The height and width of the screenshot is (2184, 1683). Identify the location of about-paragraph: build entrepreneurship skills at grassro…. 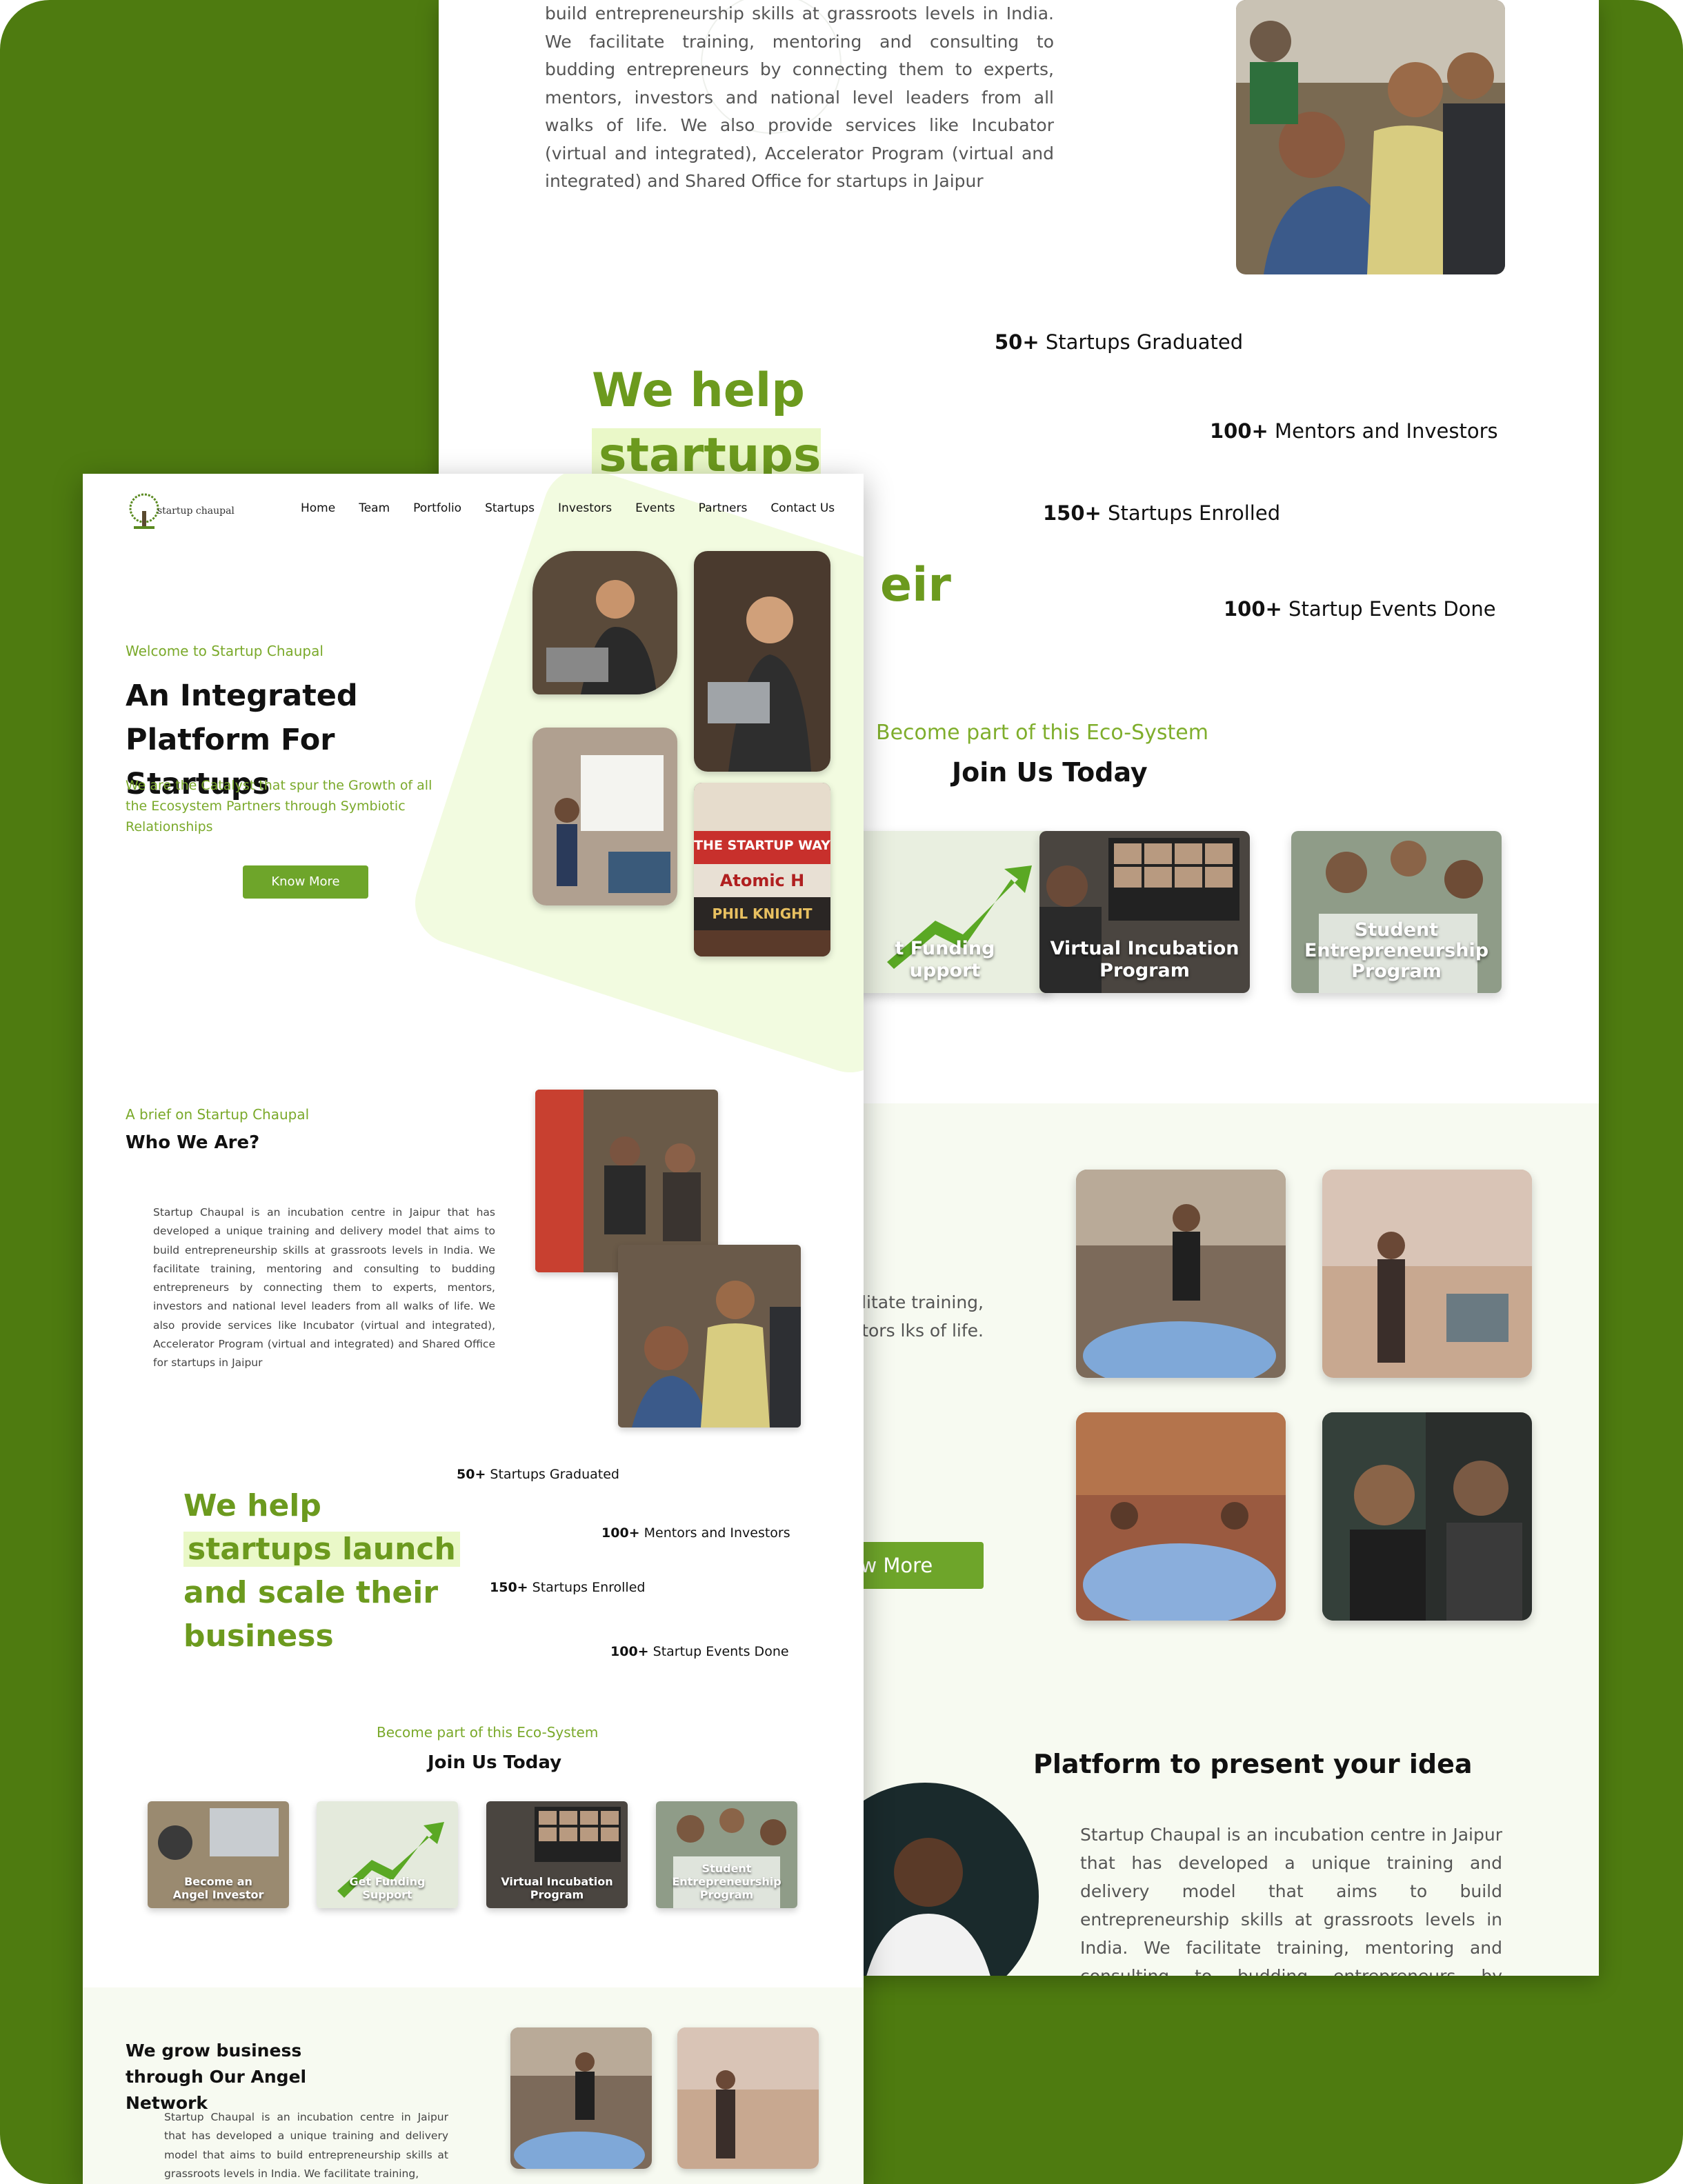
(799, 97).